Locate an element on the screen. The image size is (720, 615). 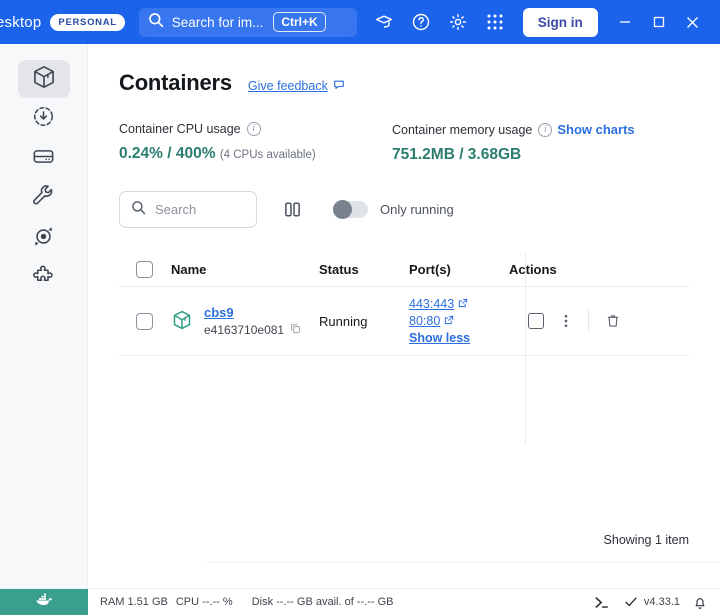
global-search-input: Search for im... Ctrl+K is located at coordinates (247, 22).